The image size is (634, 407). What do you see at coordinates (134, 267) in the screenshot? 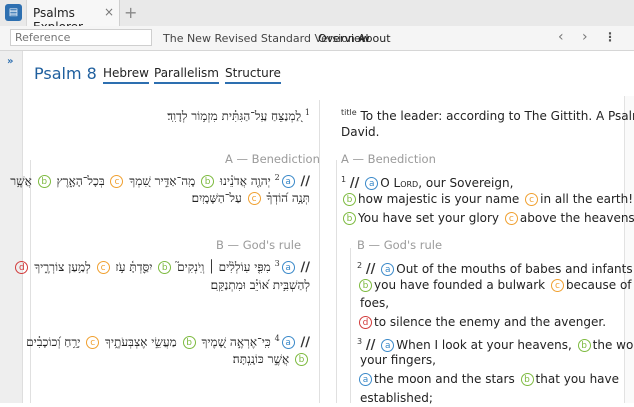
I see `hebrew-text: יִסַּ֪דְתָּ֫ עֹ֥ז` at bounding box center [134, 267].